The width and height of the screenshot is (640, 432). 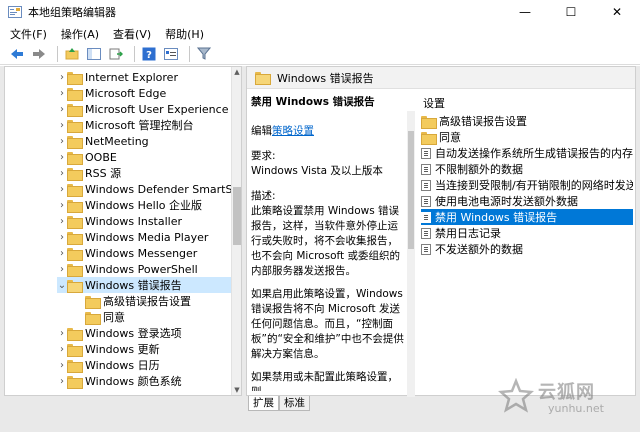 I want to click on tree-item: › Windows 日历, so click(x=108, y=365).